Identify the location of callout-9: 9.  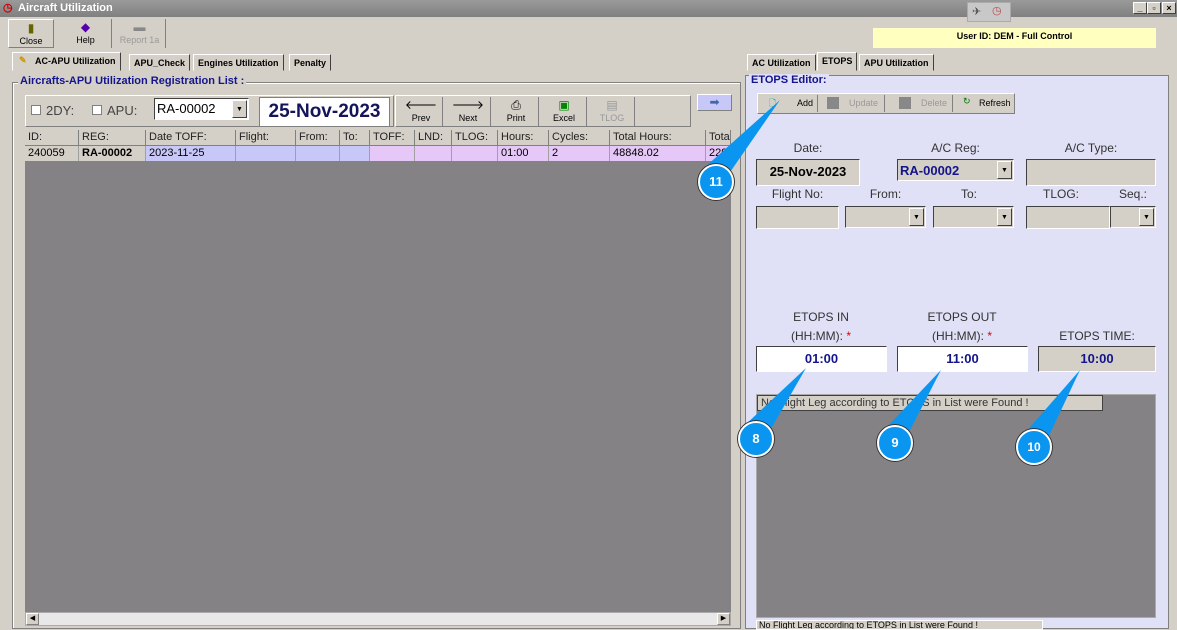
(895, 443).